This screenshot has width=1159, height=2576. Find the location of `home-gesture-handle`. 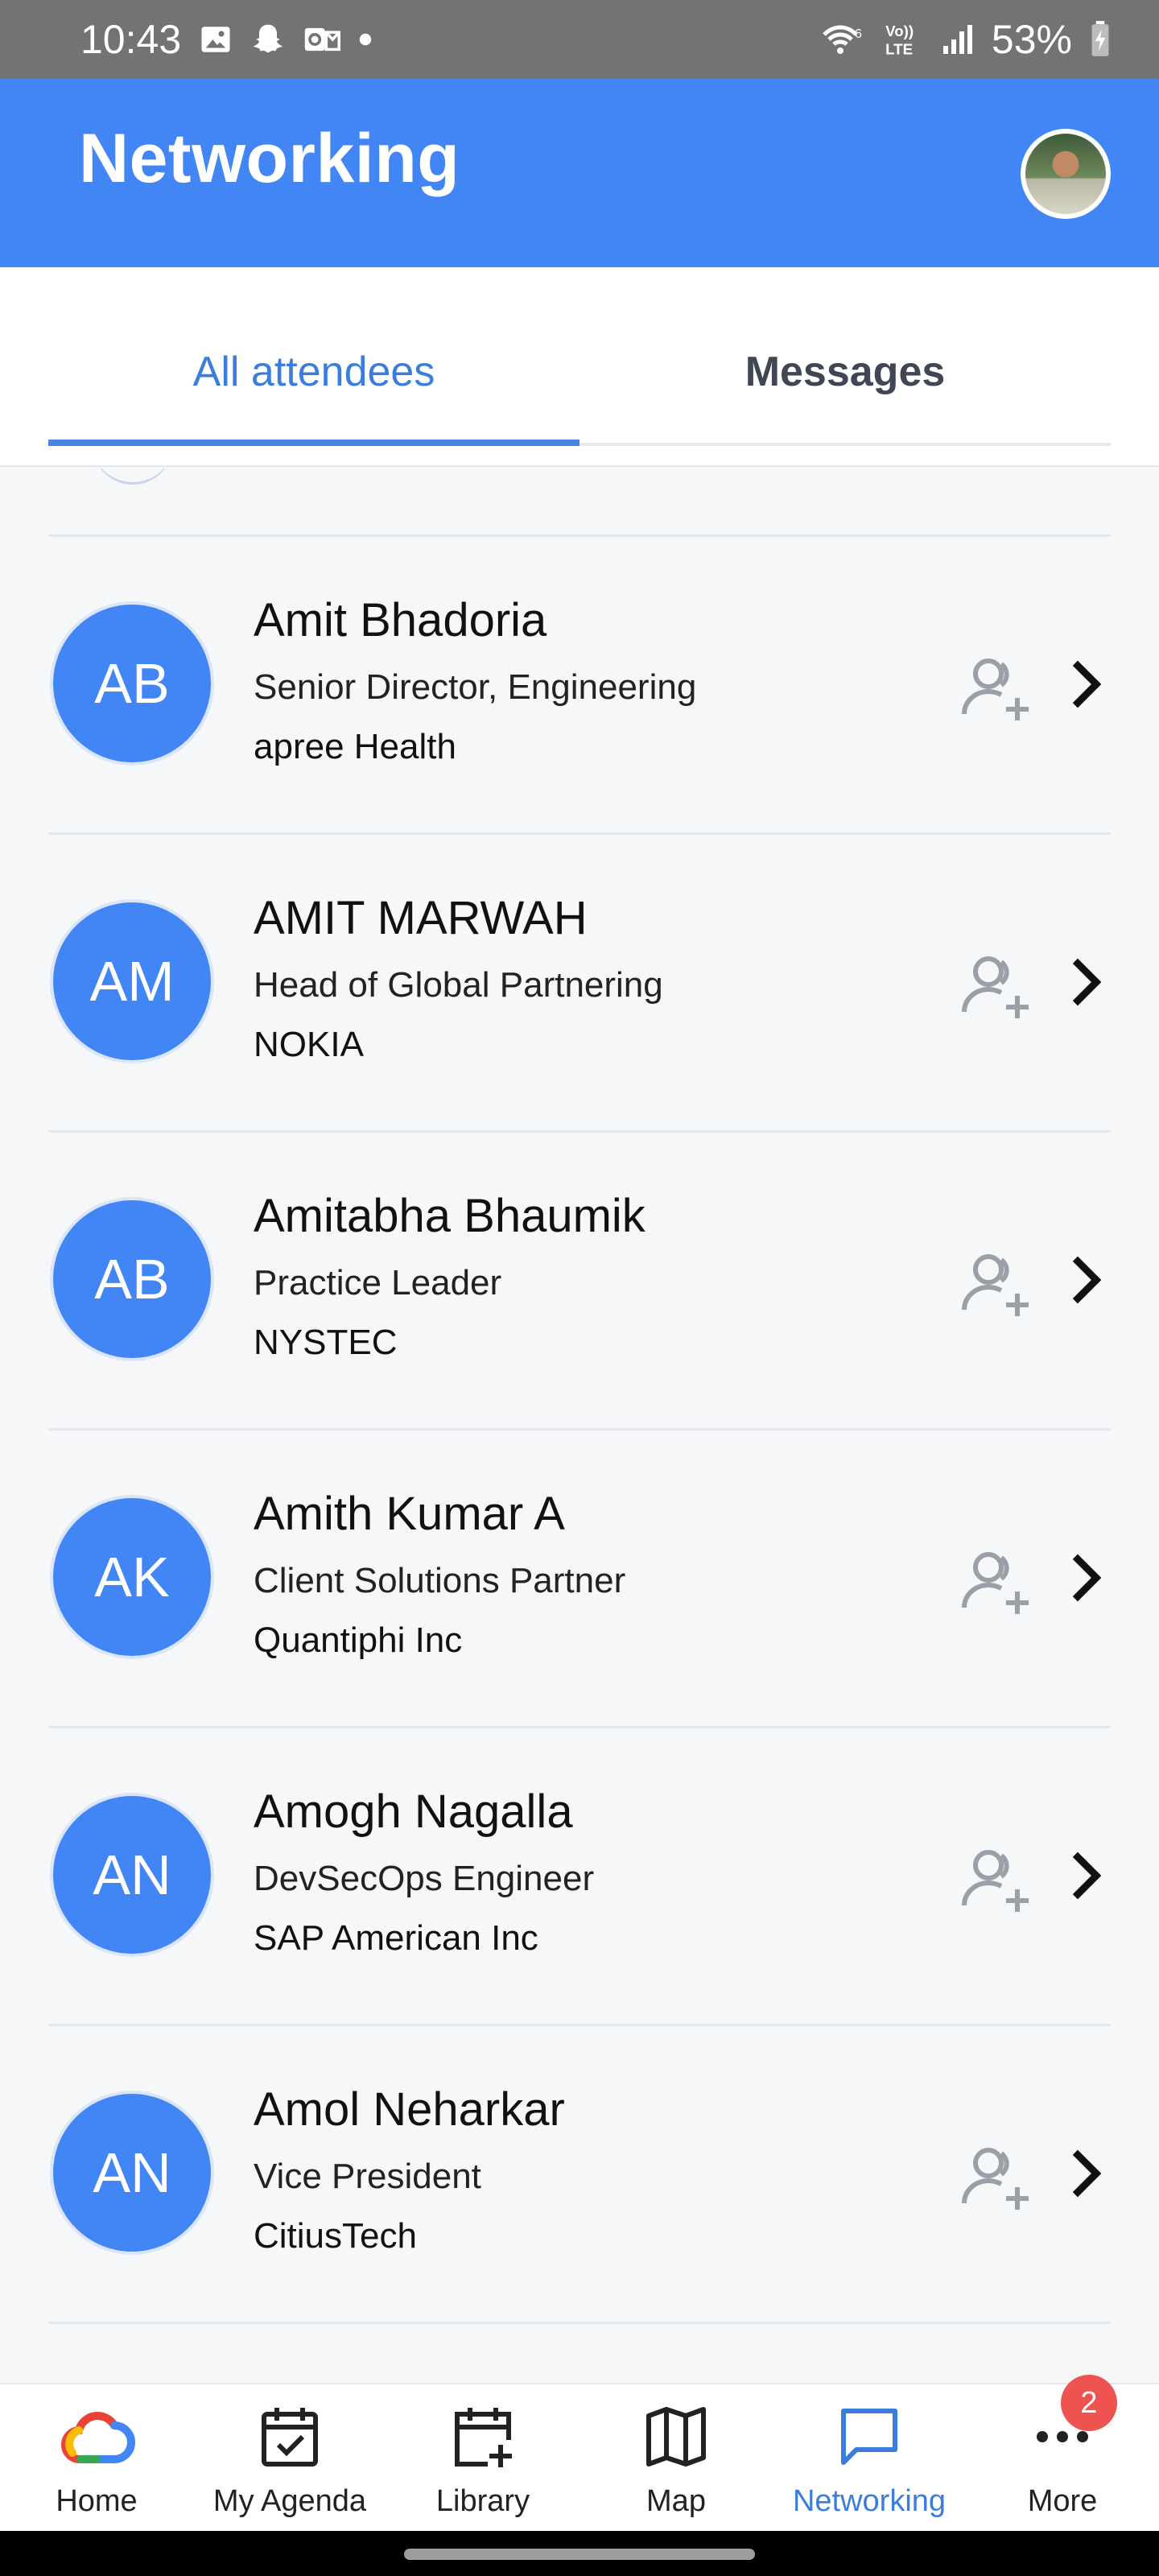

home-gesture-handle is located at coordinates (579, 2554).